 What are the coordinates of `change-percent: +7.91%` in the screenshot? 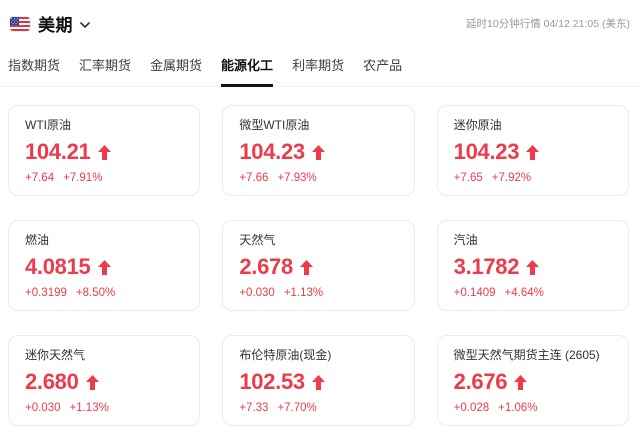 It's located at (83, 178).